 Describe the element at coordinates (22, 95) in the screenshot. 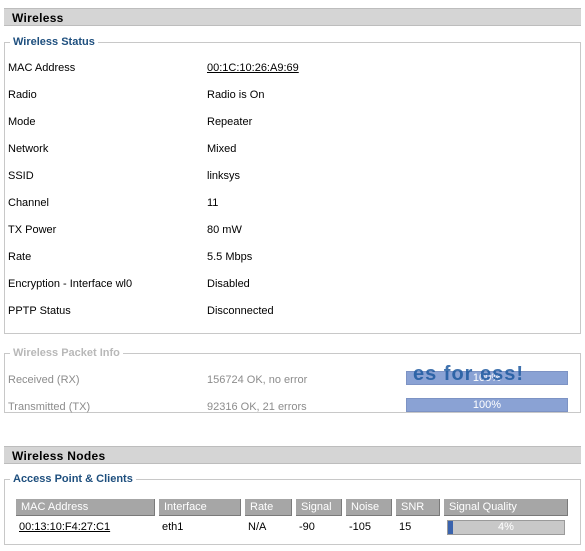

I see `status-label-radio: Radio` at that location.